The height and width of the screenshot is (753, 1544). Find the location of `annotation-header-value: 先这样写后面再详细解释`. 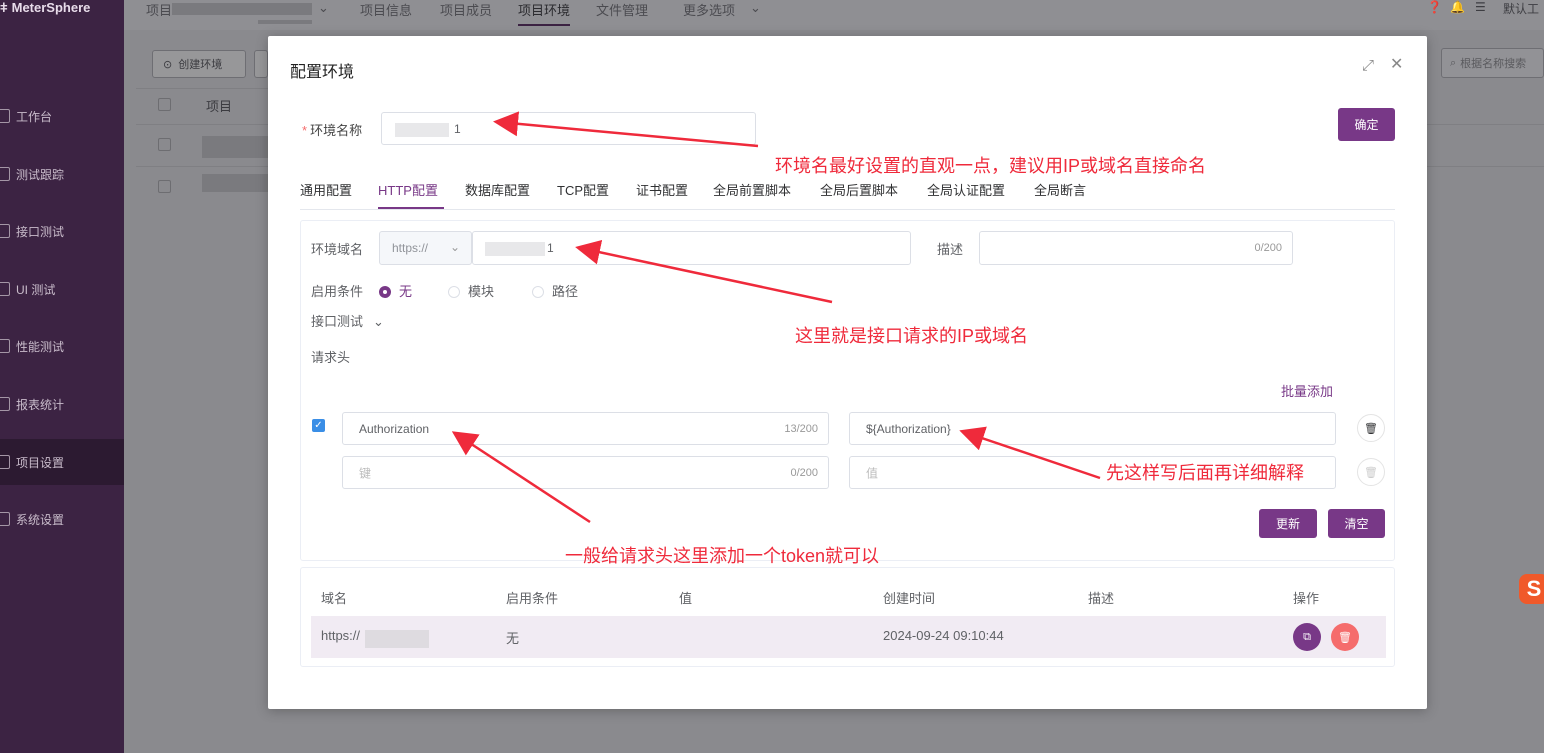

annotation-header-value: 先这样写后面再详细解释 is located at coordinates (1205, 473).